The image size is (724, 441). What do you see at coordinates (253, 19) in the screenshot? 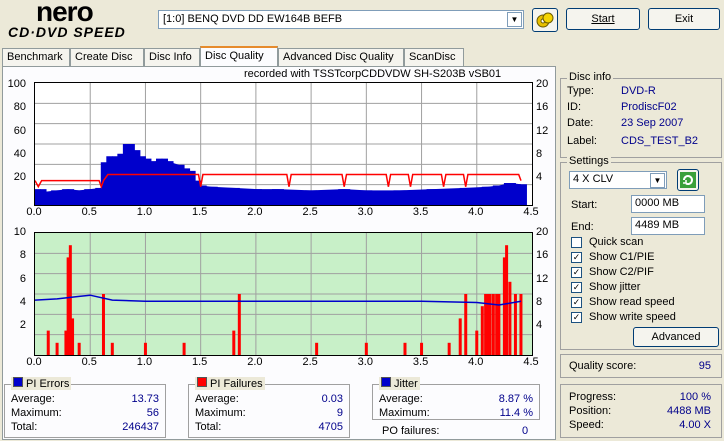
I see `drive-select-value: [1:0] BENQ DVD DD EW164B BEFB` at bounding box center [253, 19].